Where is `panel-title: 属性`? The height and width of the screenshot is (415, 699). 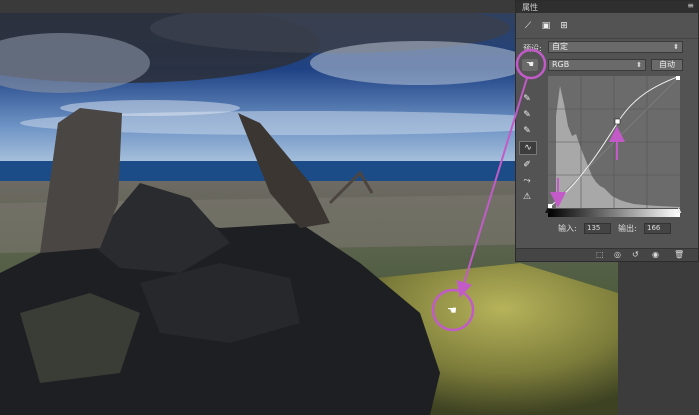 panel-title: 属性 is located at coordinates (530, 7).